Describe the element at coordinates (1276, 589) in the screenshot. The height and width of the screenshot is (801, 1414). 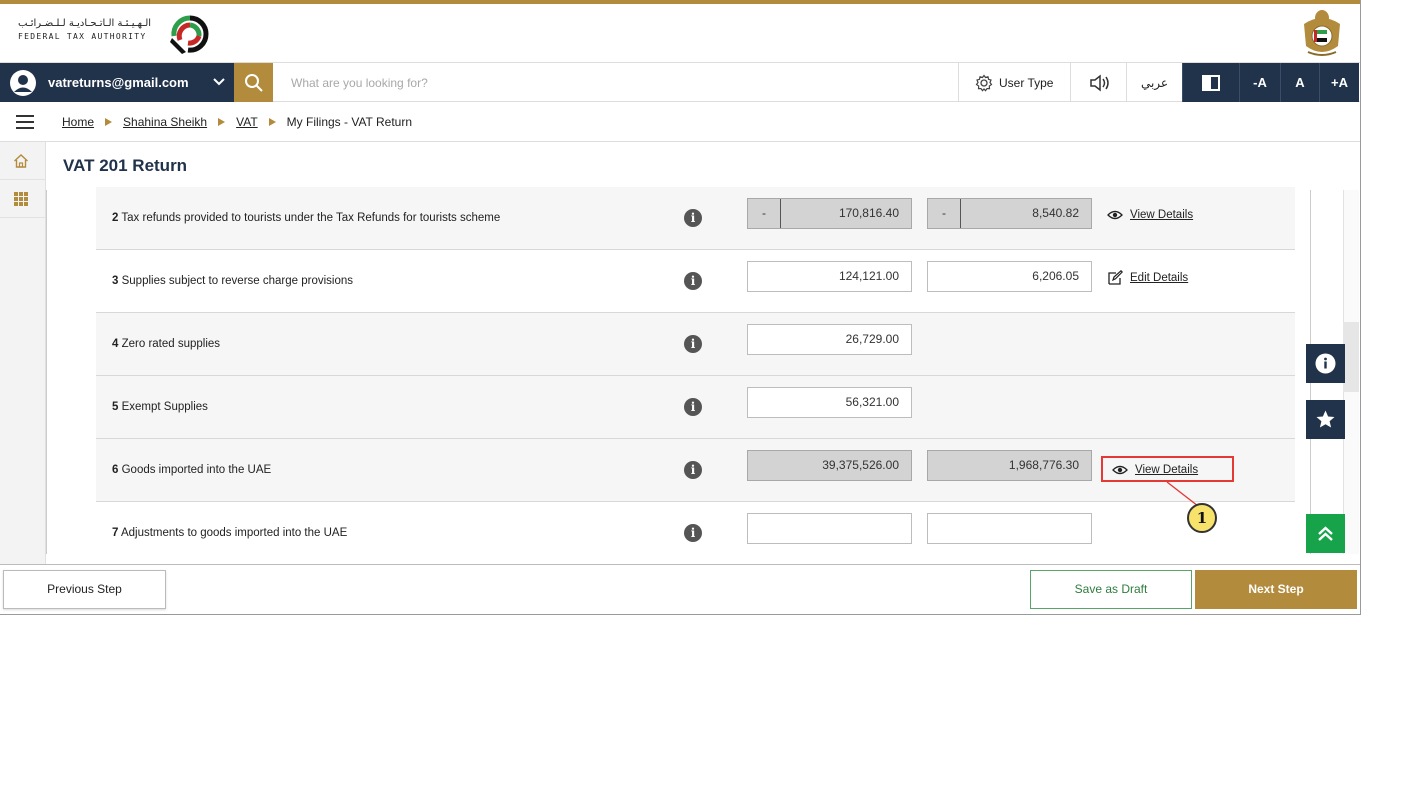
I see `next-step-button: Next Step` at that location.